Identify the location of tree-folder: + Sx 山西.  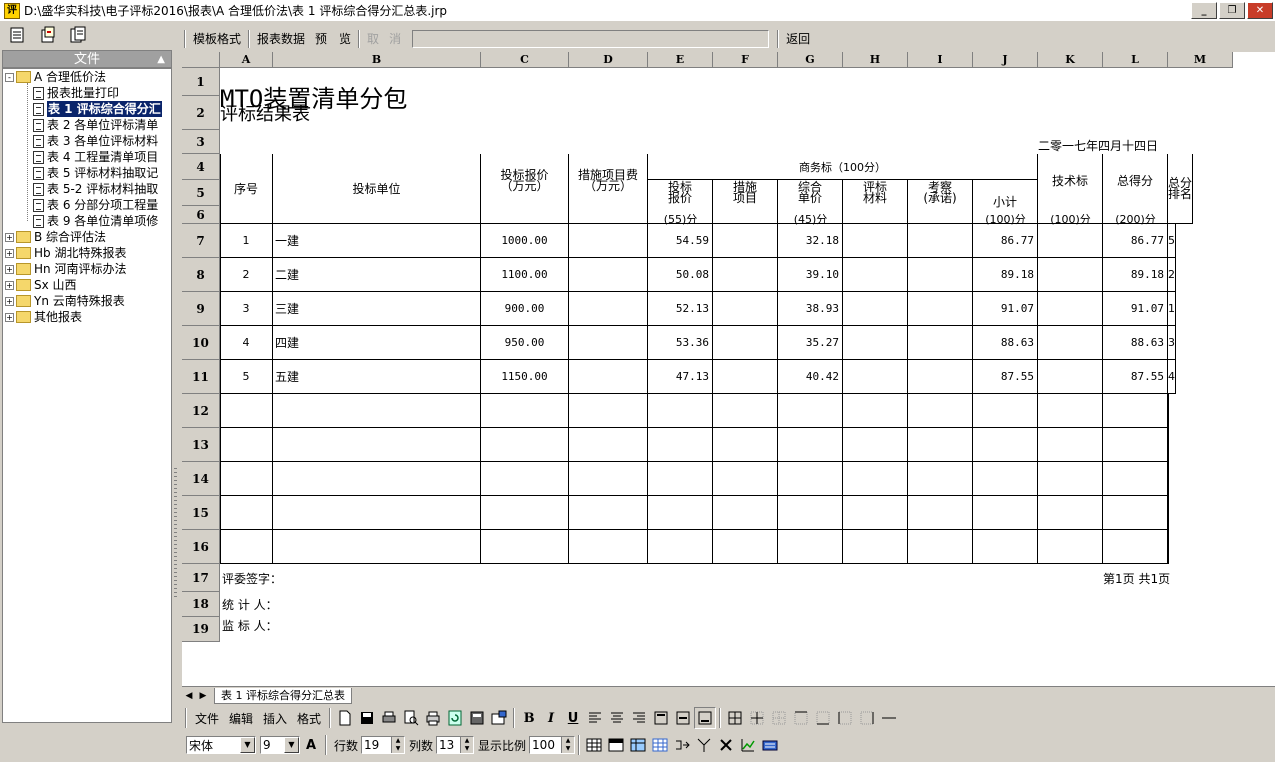
(41, 285).